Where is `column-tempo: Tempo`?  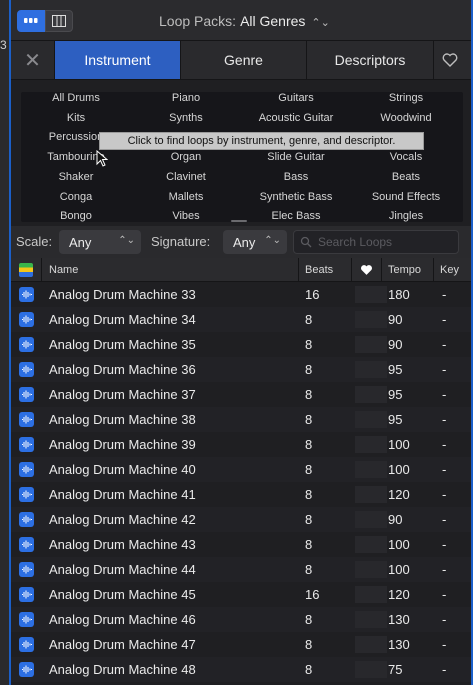
column-tempo: Tempo is located at coordinates (404, 270).